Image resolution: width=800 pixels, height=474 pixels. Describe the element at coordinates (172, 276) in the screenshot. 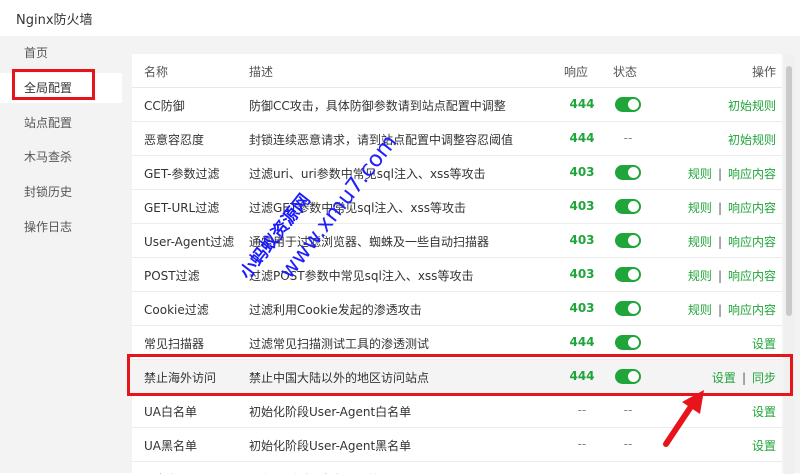

I see `rule-name: POST过滤` at that location.